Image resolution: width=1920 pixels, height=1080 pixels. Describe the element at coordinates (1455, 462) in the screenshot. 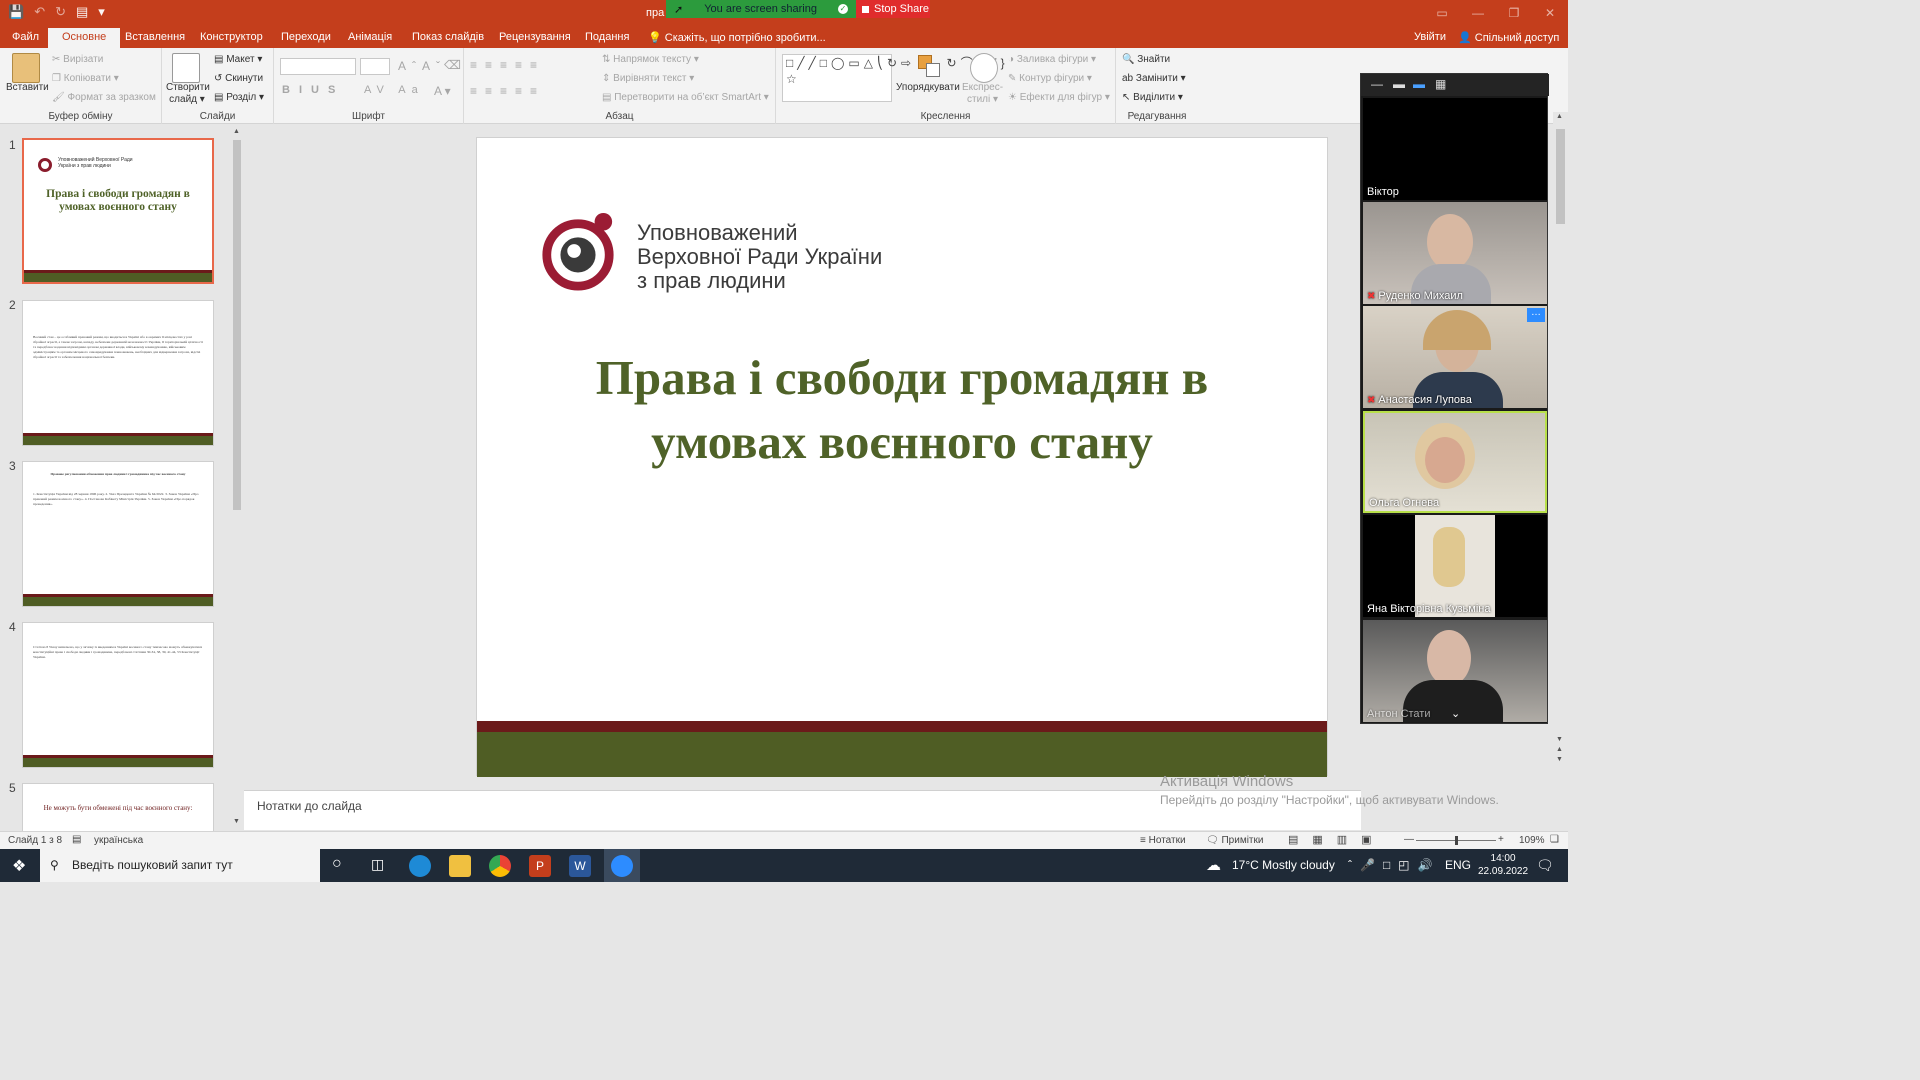

I see `participant-tile: Ольга Огнева` at that location.